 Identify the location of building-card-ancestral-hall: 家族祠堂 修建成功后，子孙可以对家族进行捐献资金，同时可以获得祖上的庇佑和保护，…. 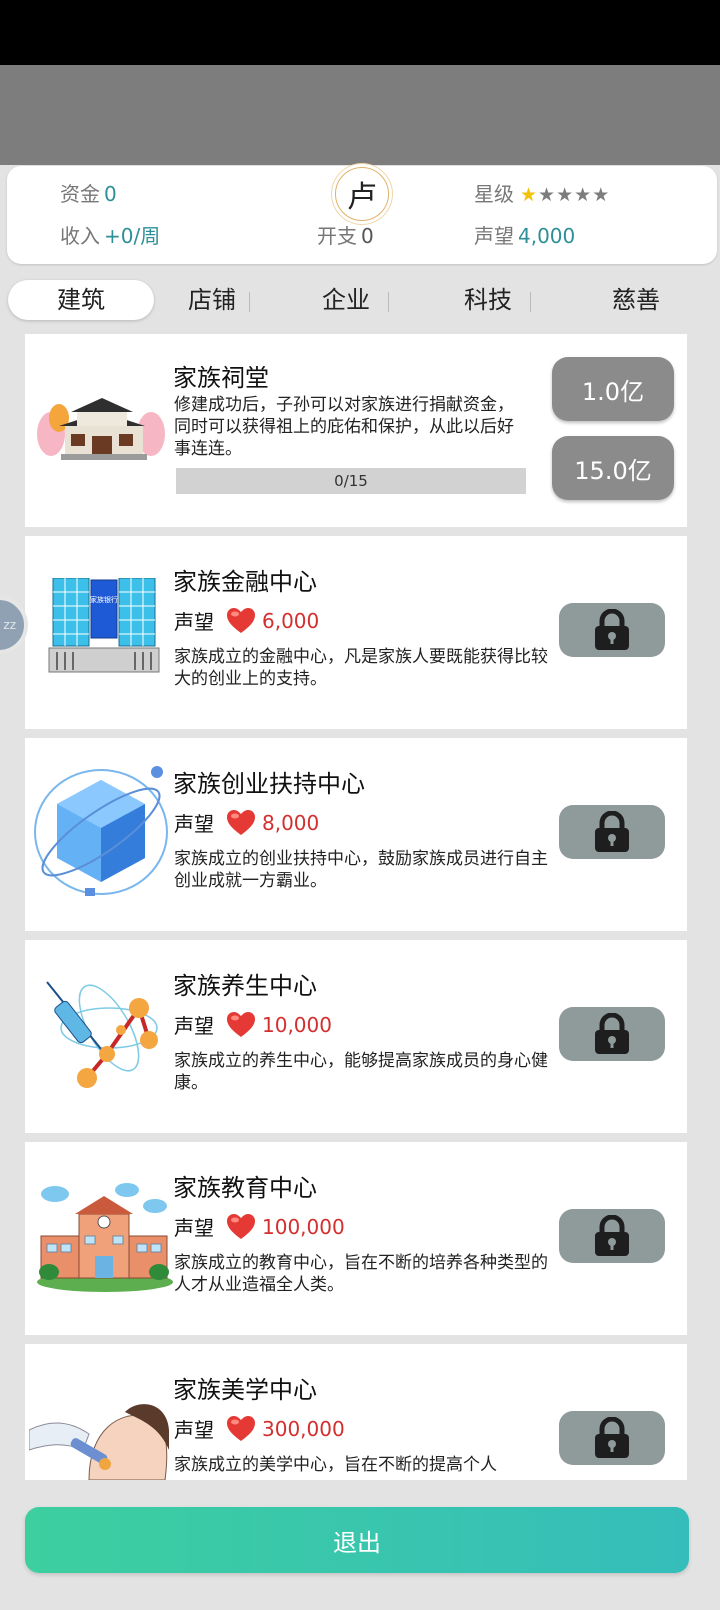
(356, 430).